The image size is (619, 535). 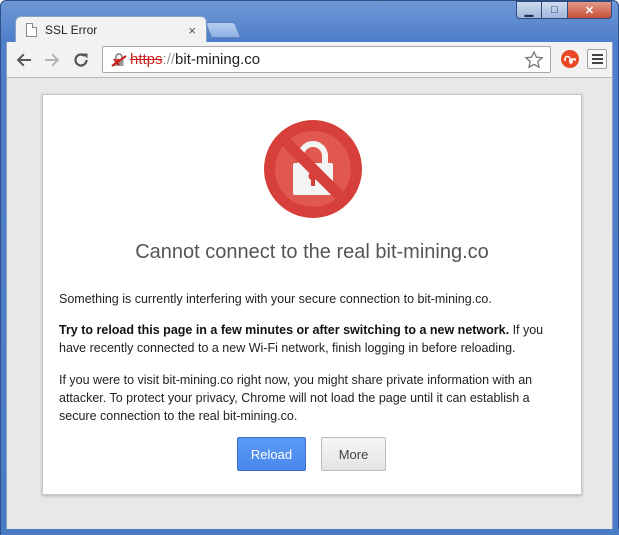 I want to click on back-arrow-icon, so click(x=24, y=60).